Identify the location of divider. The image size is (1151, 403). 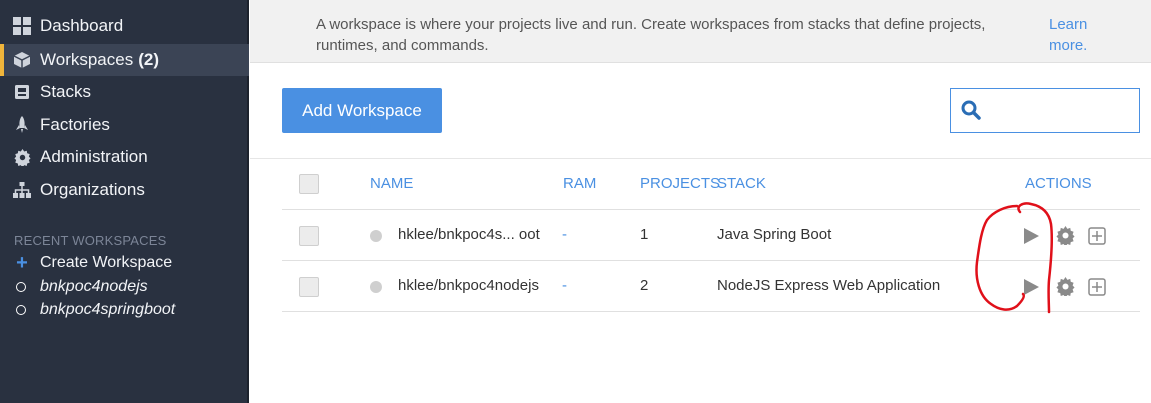
(700, 158).